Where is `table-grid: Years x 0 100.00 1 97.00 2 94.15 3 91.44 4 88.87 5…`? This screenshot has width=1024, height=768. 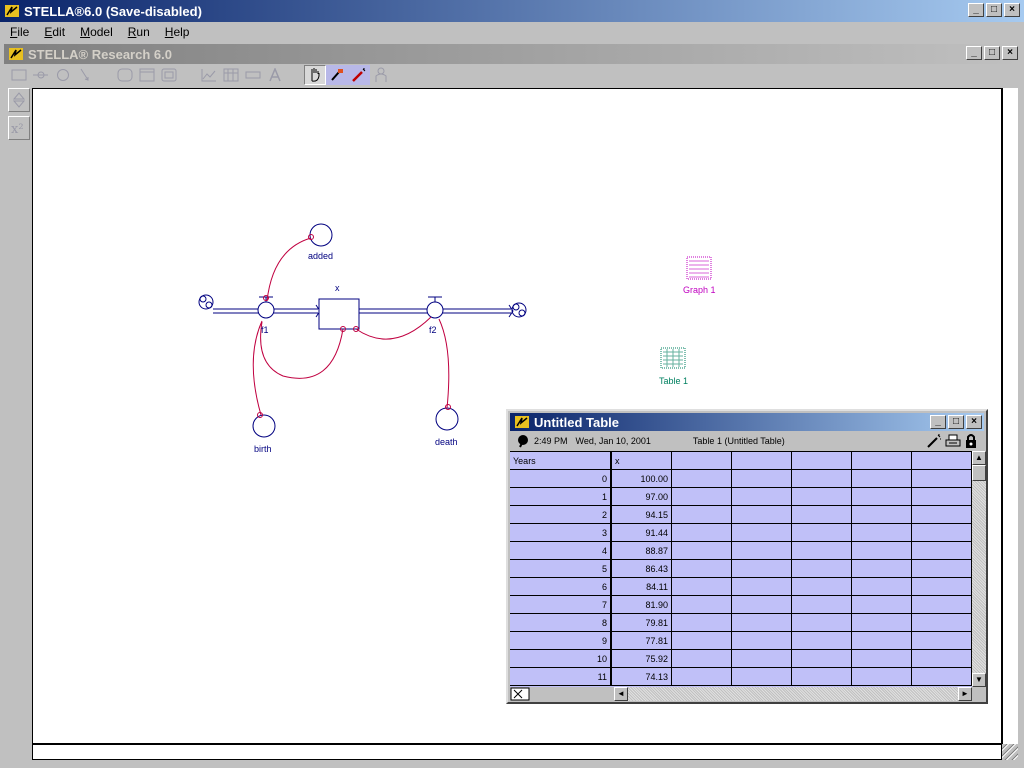 table-grid: Years x 0 100.00 1 97.00 2 94.15 3 91.44 4 88.87 5… is located at coordinates (741, 569).